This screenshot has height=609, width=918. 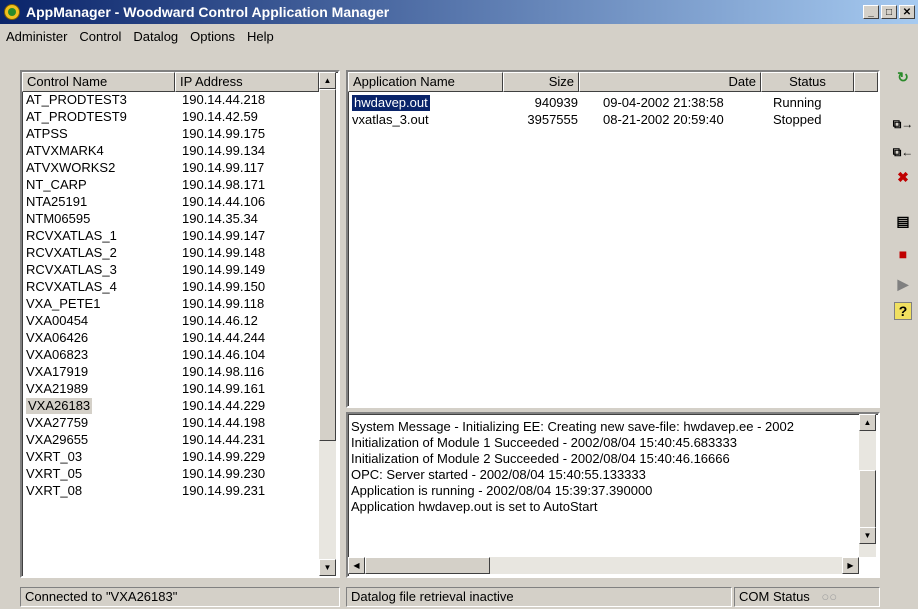 I want to click on application-name-cell: hwdavep.out, so click(x=391, y=103).